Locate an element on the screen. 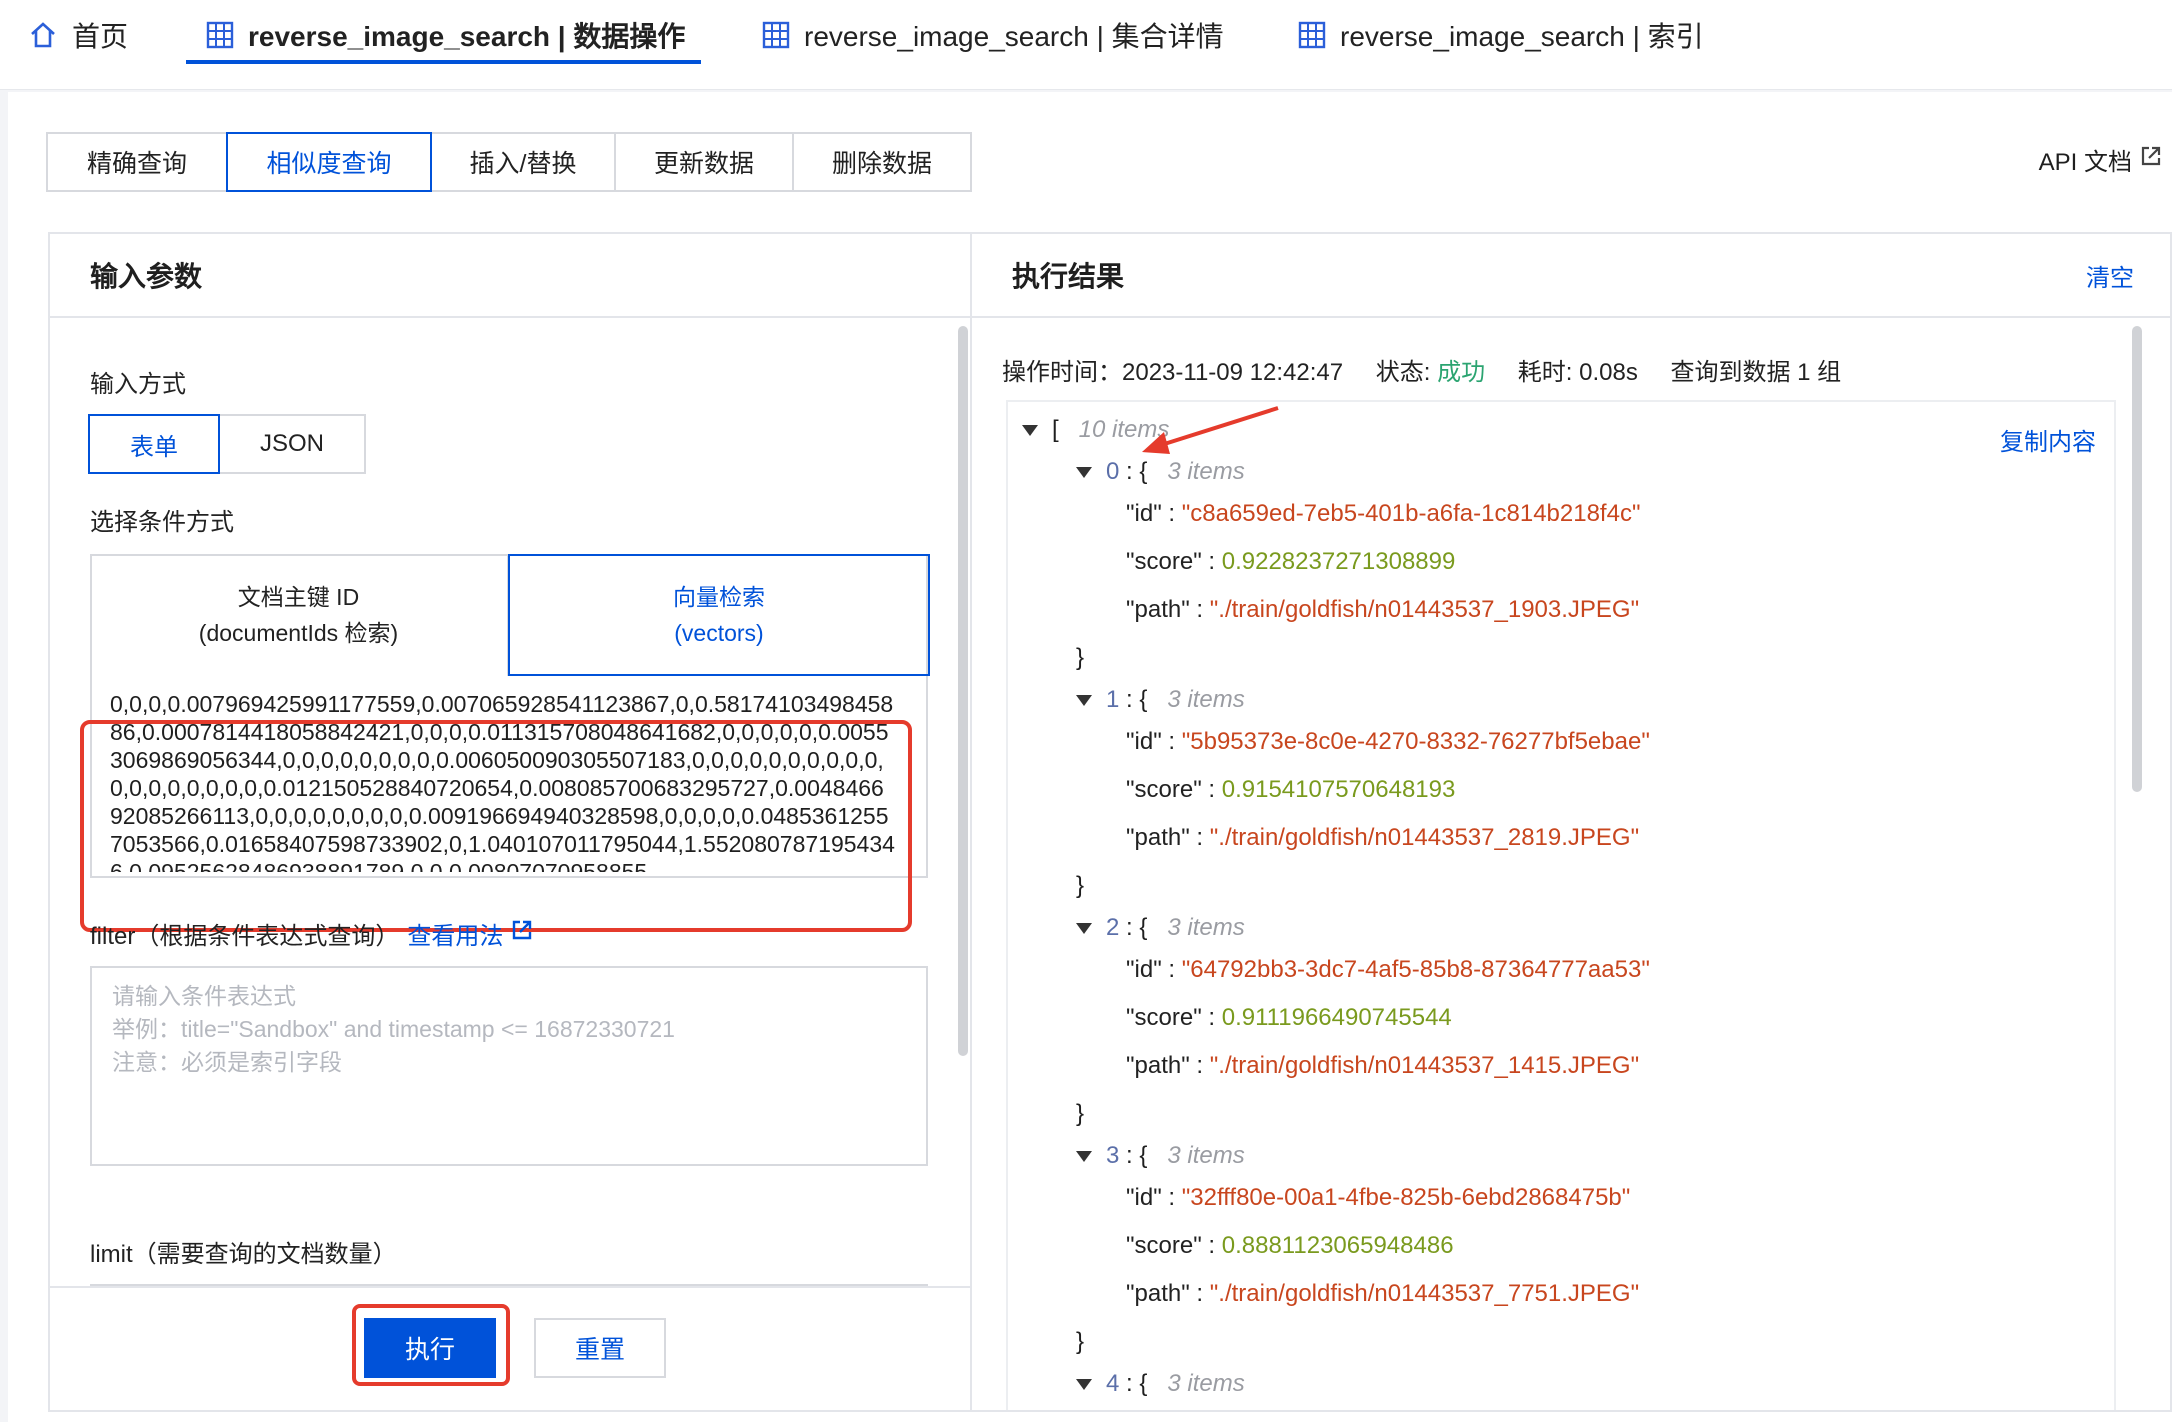  input-mode-toggle: 表单 JSON is located at coordinates (227, 444).